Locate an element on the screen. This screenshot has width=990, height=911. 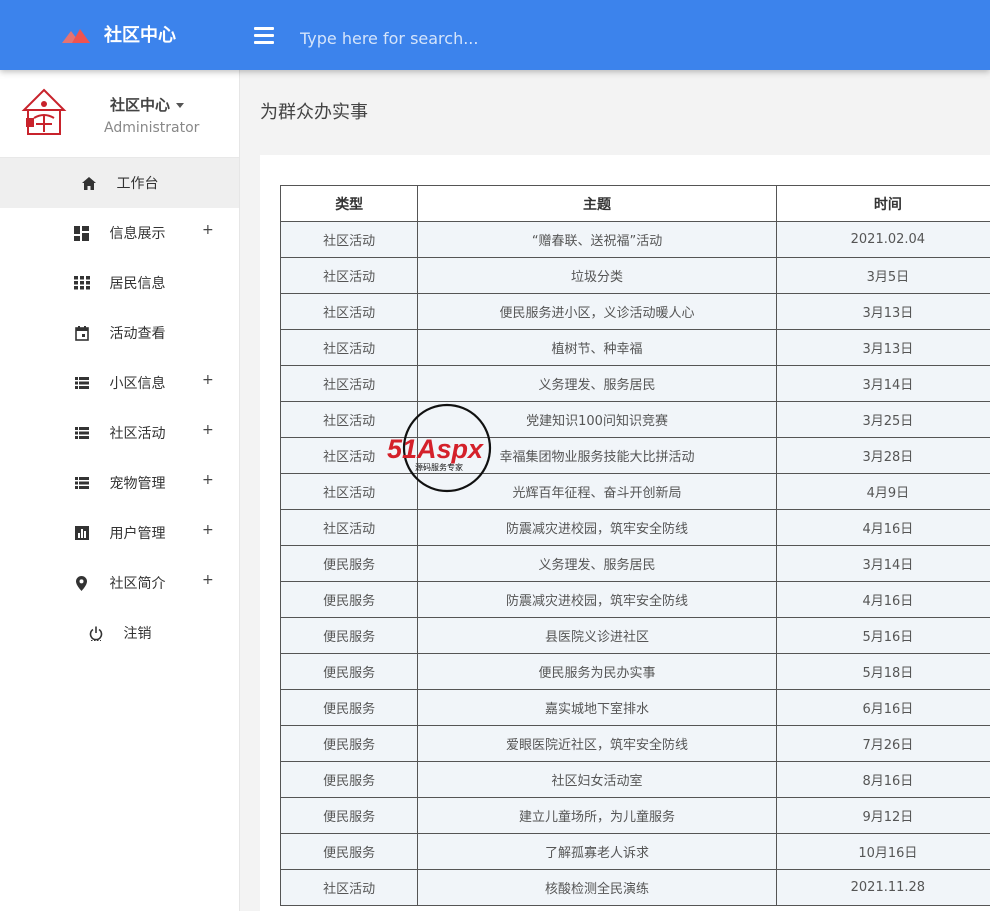
cell-topic: 垃圾分类 is located at coordinates (597, 275).